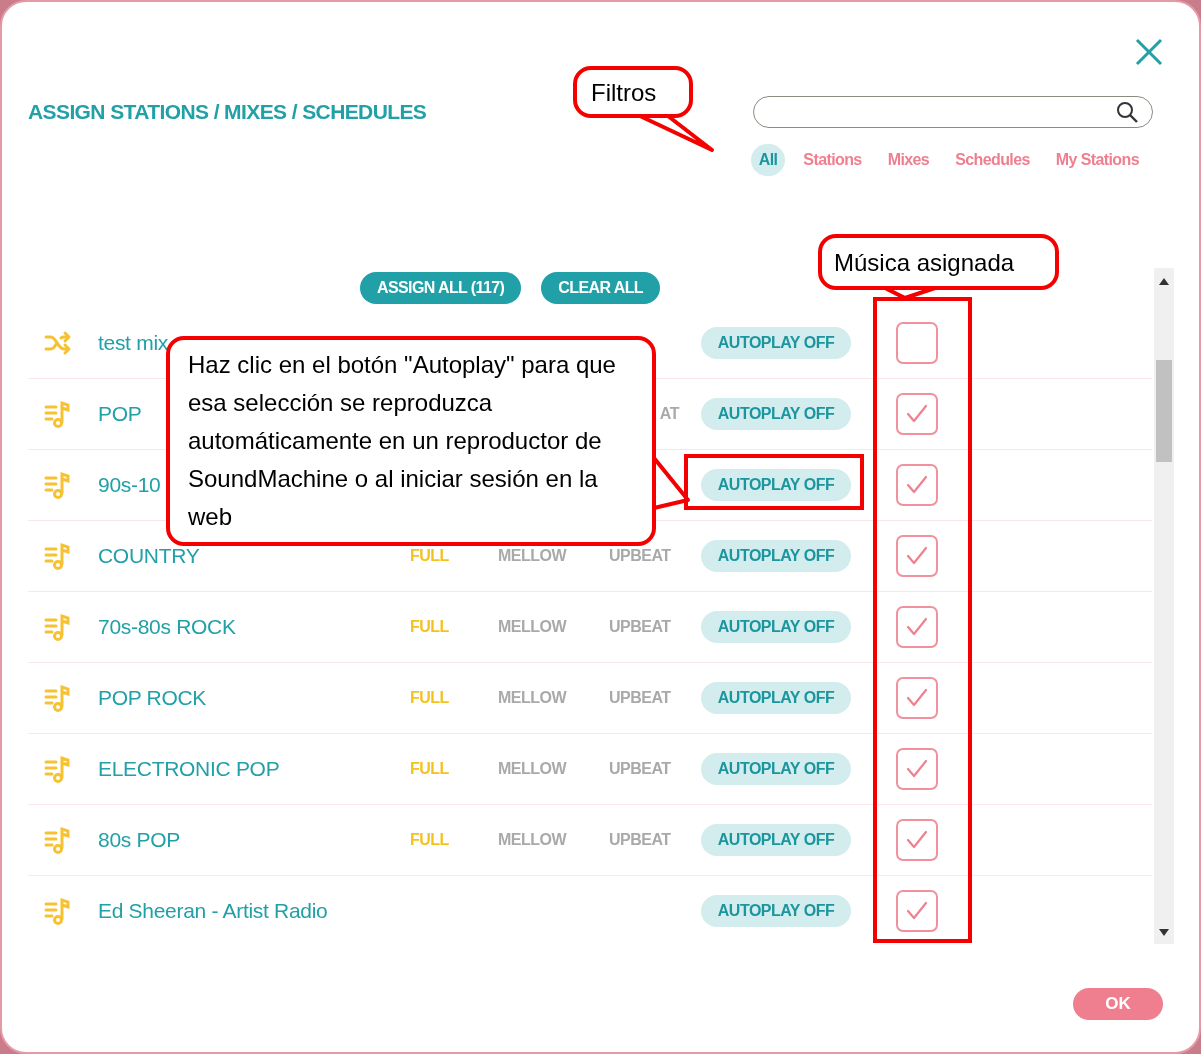 Image resolution: width=1201 pixels, height=1054 pixels. I want to click on search-icon, so click(1127, 112).